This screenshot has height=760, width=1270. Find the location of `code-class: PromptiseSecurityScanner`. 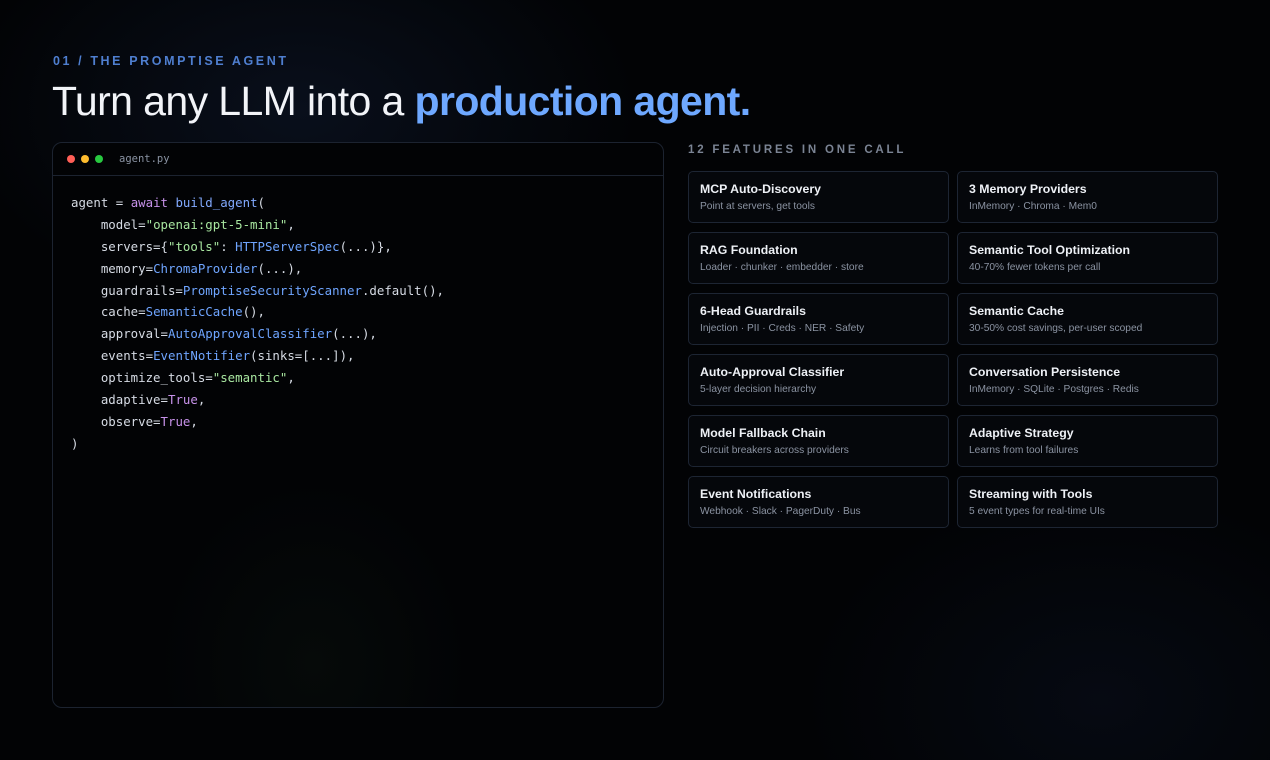

code-class: PromptiseSecurityScanner is located at coordinates (272, 290).